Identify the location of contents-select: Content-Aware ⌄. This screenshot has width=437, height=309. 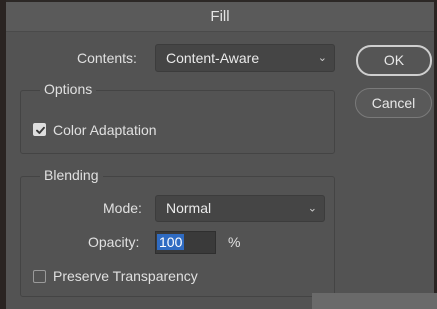
(245, 58).